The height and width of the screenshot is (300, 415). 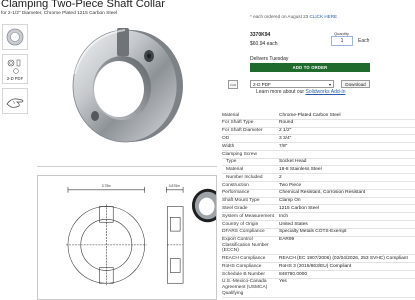 I want to click on spec-value: EAR99, so click(x=287, y=240).